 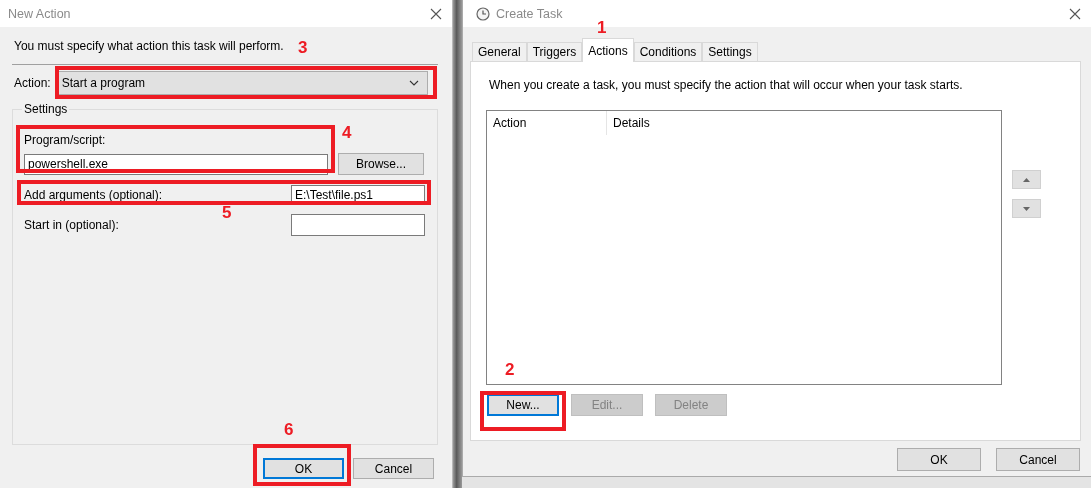 What do you see at coordinates (46, 109) in the screenshot?
I see `settings-legend: Settings` at bounding box center [46, 109].